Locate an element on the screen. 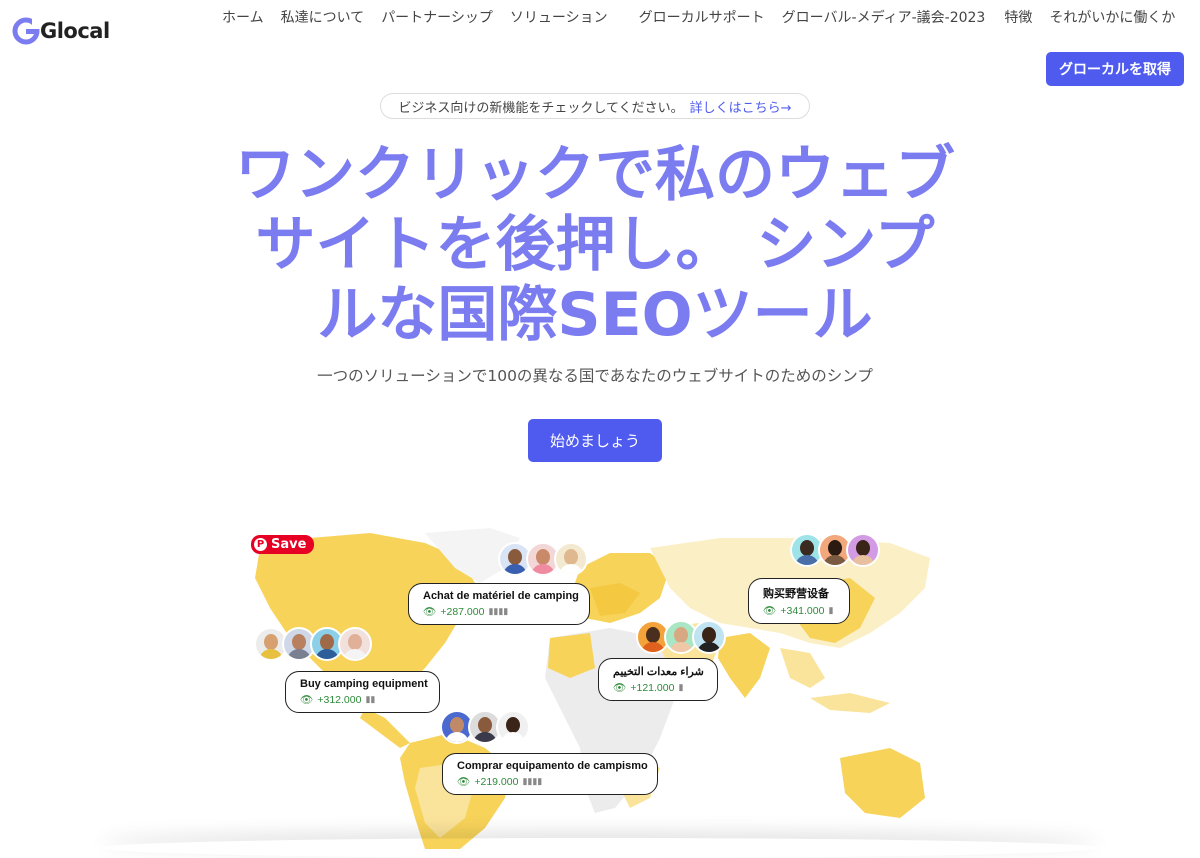  nav-home: ホーム is located at coordinates (243, 17).